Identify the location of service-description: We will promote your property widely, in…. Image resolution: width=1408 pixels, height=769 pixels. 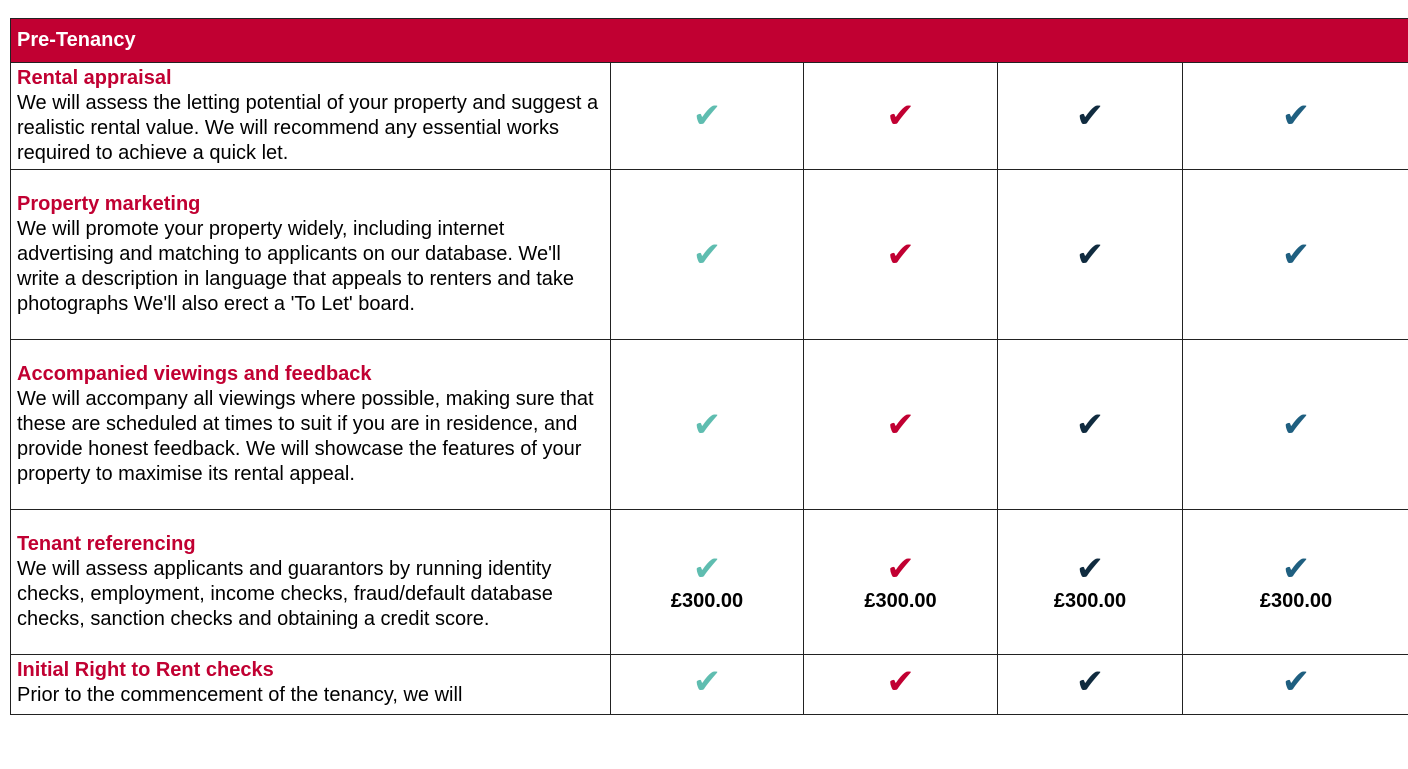
(296, 266).